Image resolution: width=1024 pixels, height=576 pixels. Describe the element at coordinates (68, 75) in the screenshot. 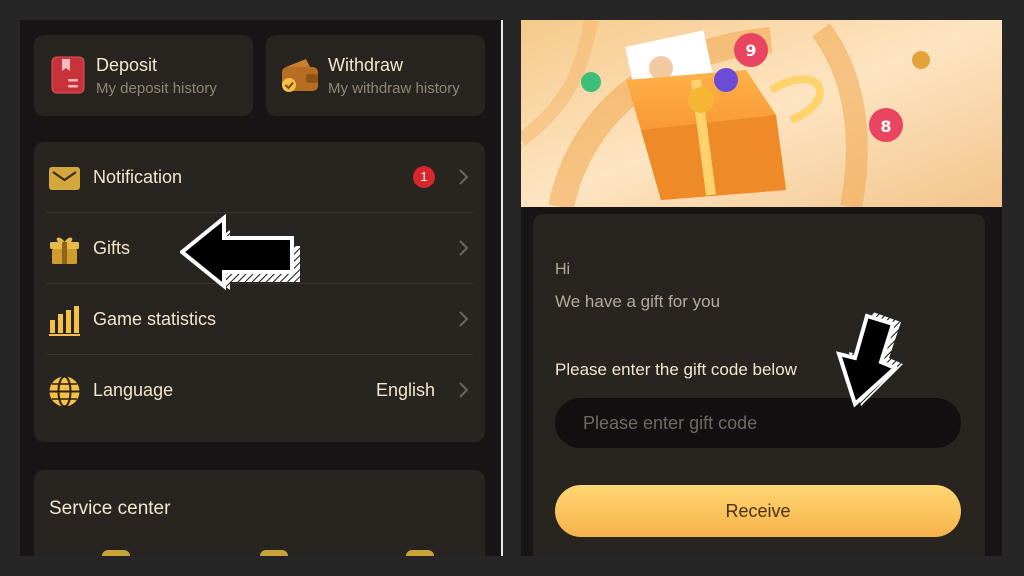

I see `deposit-book-icon` at that location.